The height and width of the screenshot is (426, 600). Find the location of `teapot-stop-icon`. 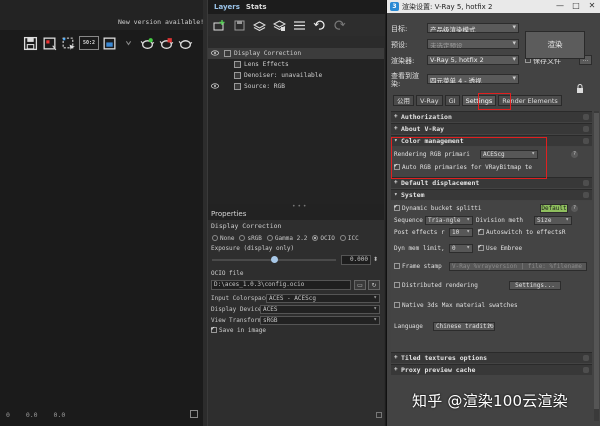

teapot-stop-icon is located at coordinates (166, 43).